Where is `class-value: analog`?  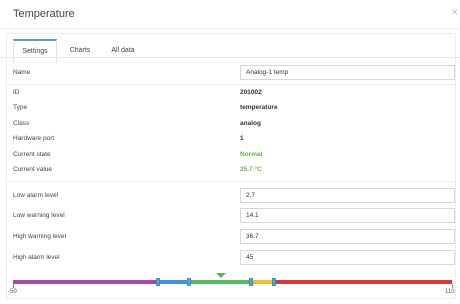
class-value: analog is located at coordinates (250, 123).